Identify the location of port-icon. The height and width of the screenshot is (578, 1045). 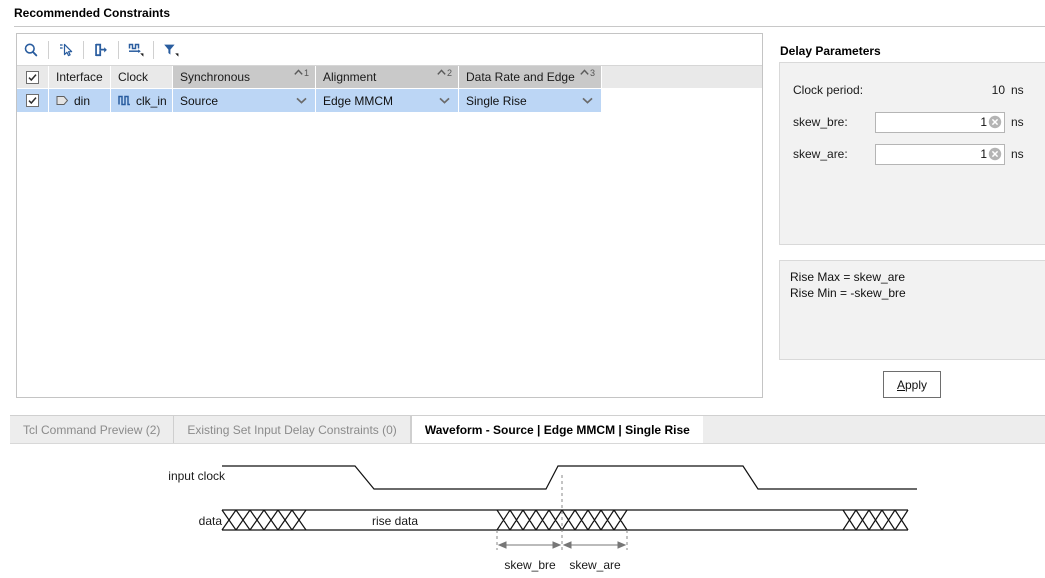
(62, 100).